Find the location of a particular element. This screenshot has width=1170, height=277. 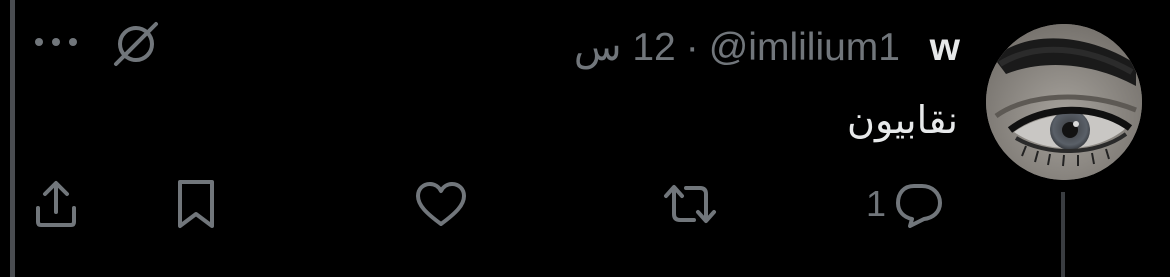

retweet-button is located at coordinates (690, 204).